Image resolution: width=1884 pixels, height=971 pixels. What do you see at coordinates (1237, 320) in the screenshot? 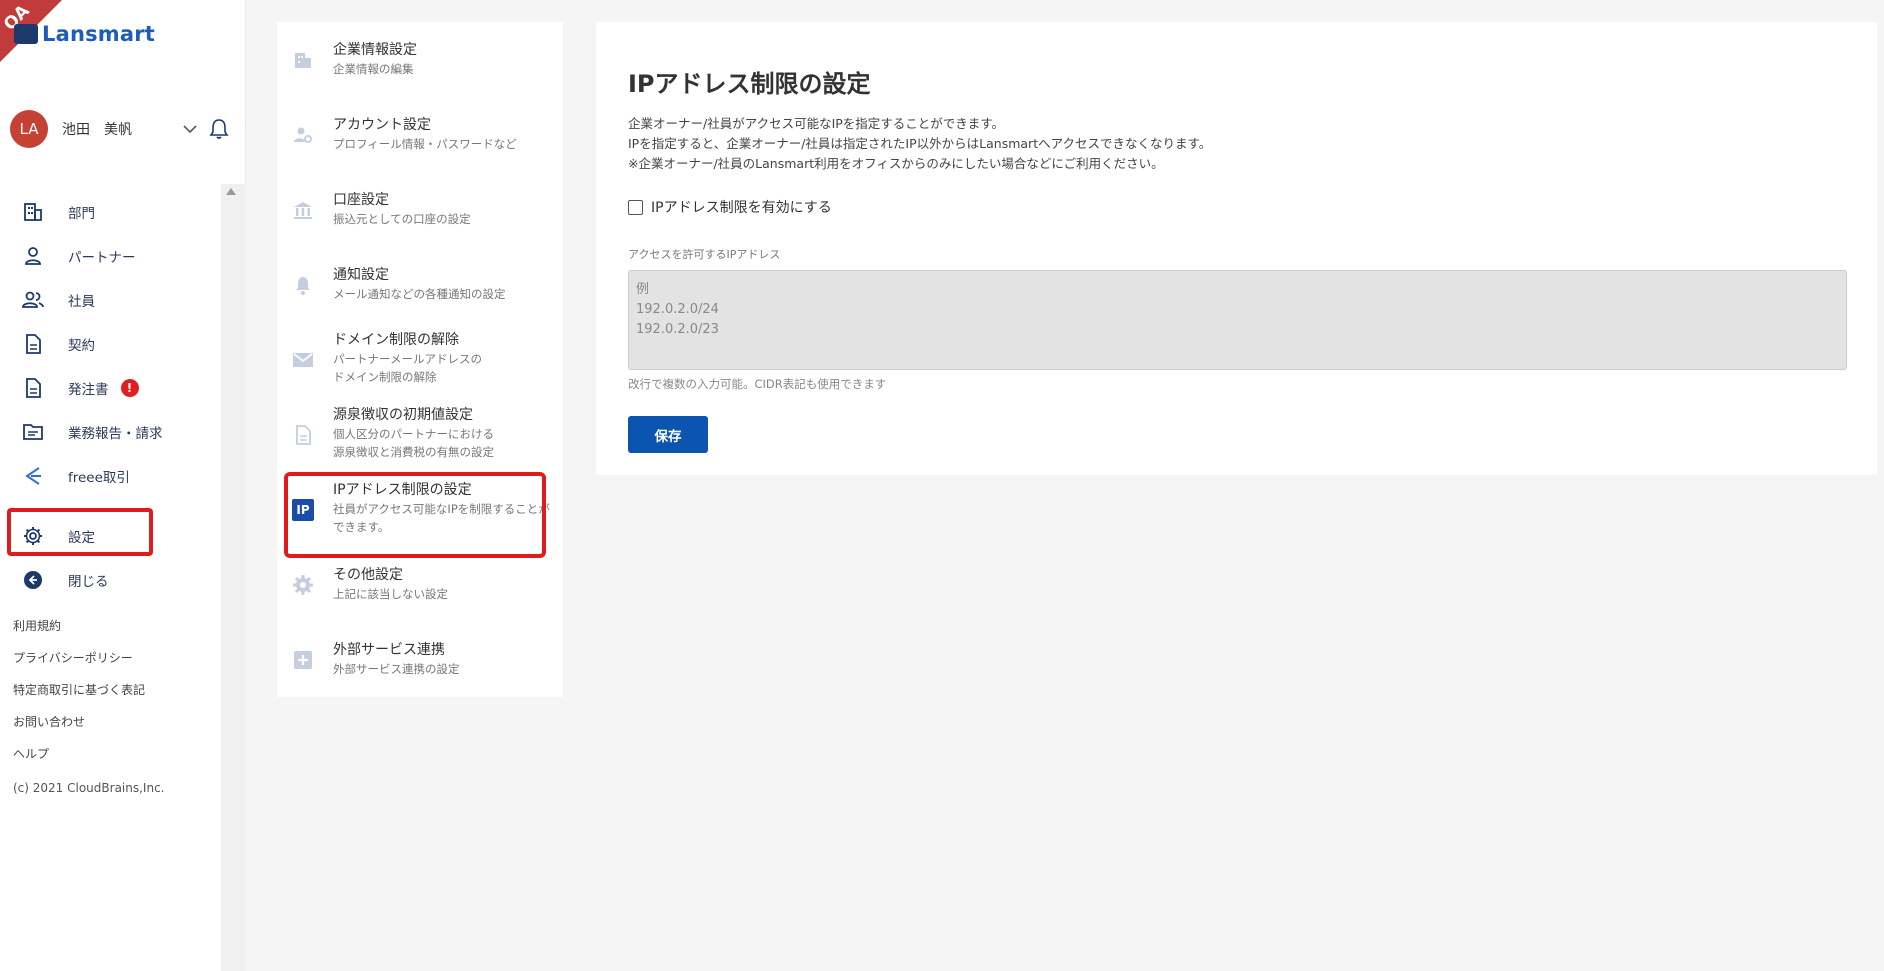
I see `allowed-ip-textarea: 例 192.0.2.0/24 192.0.2.0/23` at bounding box center [1237, 320].